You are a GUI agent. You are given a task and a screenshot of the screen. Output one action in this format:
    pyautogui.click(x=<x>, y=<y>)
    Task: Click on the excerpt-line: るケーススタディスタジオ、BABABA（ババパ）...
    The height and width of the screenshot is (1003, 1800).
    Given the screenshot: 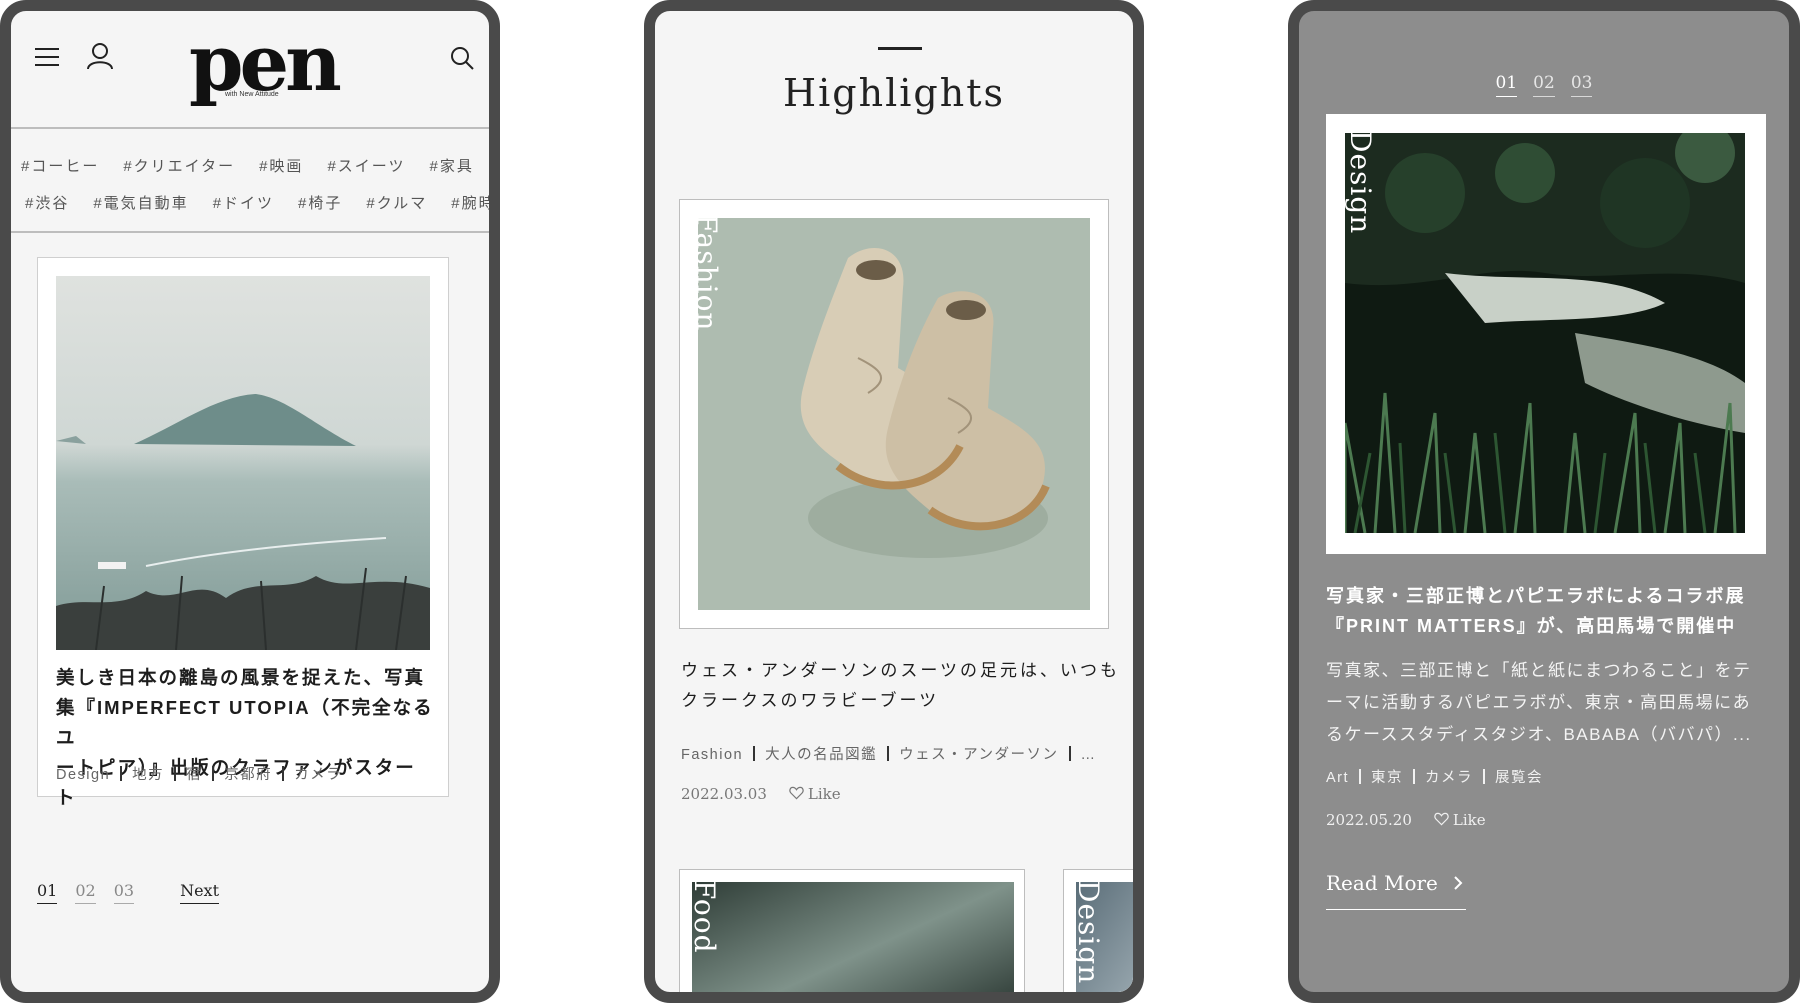 What is the action you would take?
    pyautogui.click(x=1539, y=734)
    